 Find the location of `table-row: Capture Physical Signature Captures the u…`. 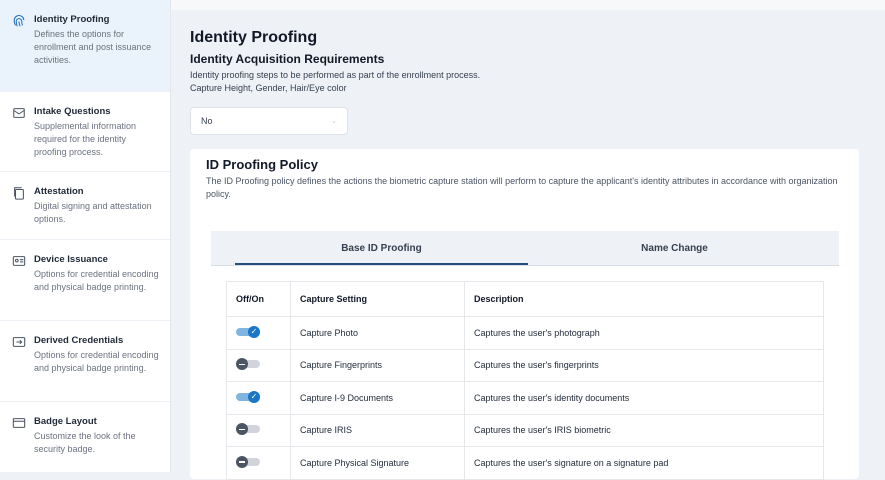

table-row: Capture Physical Signature Captures the u… is located at coordinates (525, 463).